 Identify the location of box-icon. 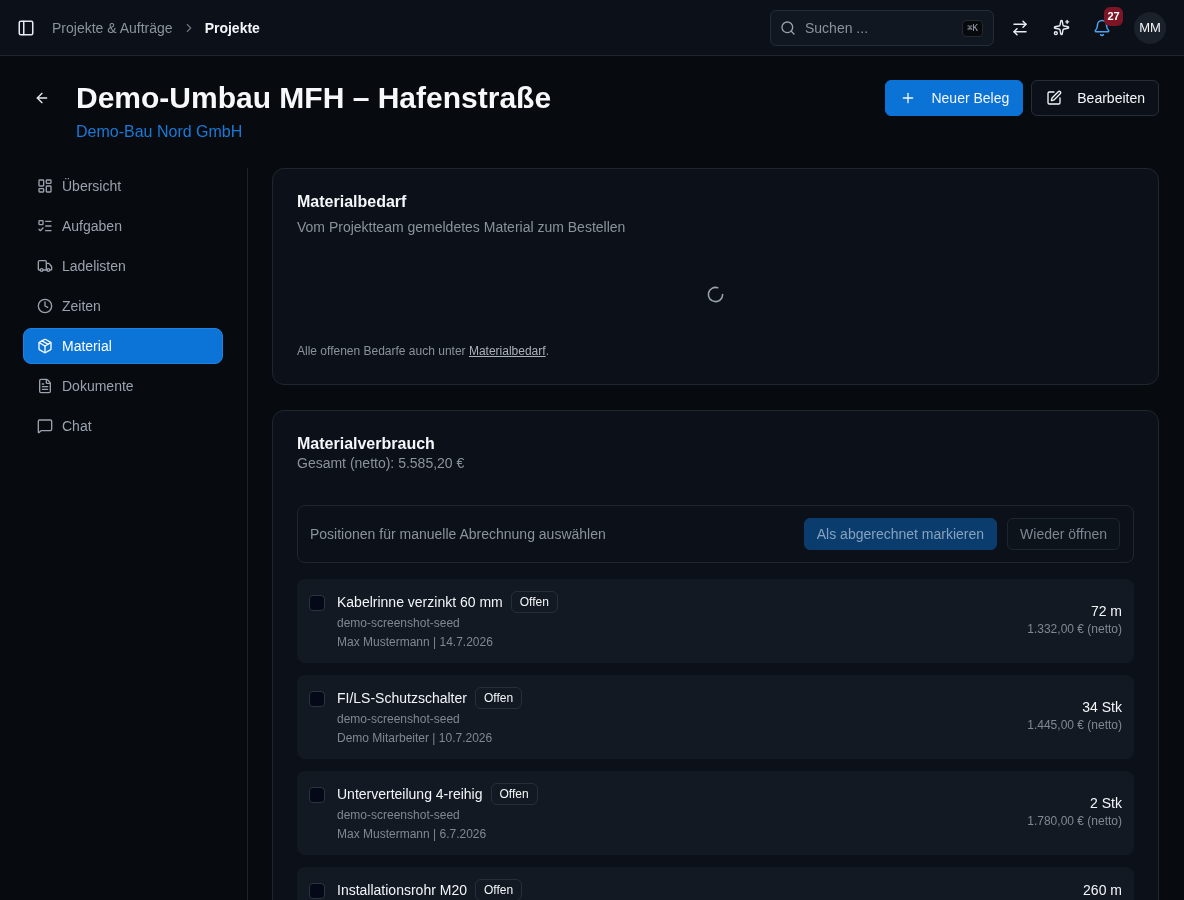
(45, 346).